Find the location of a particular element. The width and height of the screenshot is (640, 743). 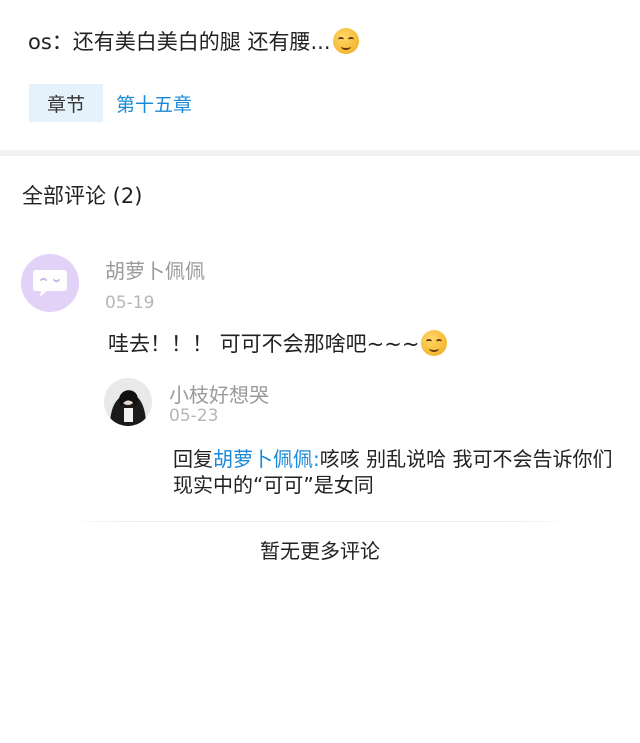

no-more-comments: 暂无更多评论 is located at coordinates (320, 551).